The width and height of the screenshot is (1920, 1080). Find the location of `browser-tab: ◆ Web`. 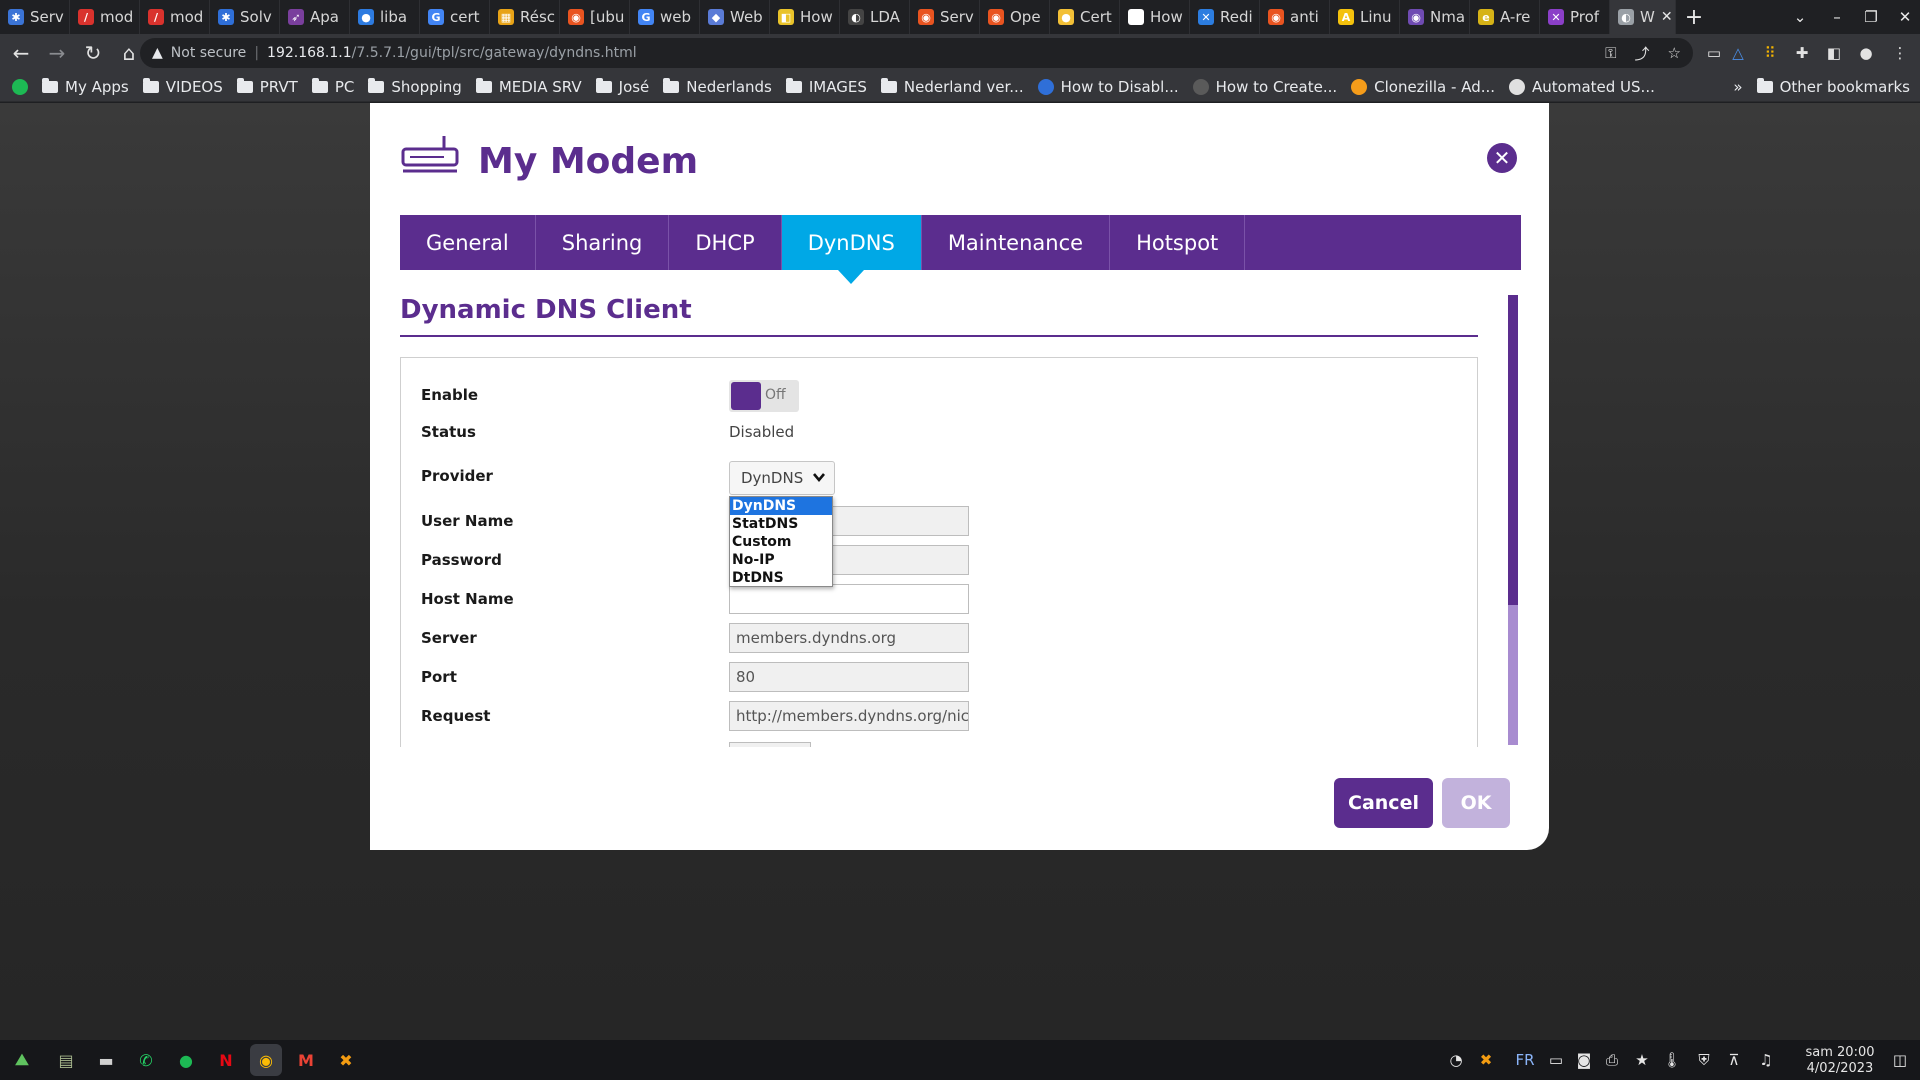

browser-tab: ◆ Web is located at coordinates (735, 17).